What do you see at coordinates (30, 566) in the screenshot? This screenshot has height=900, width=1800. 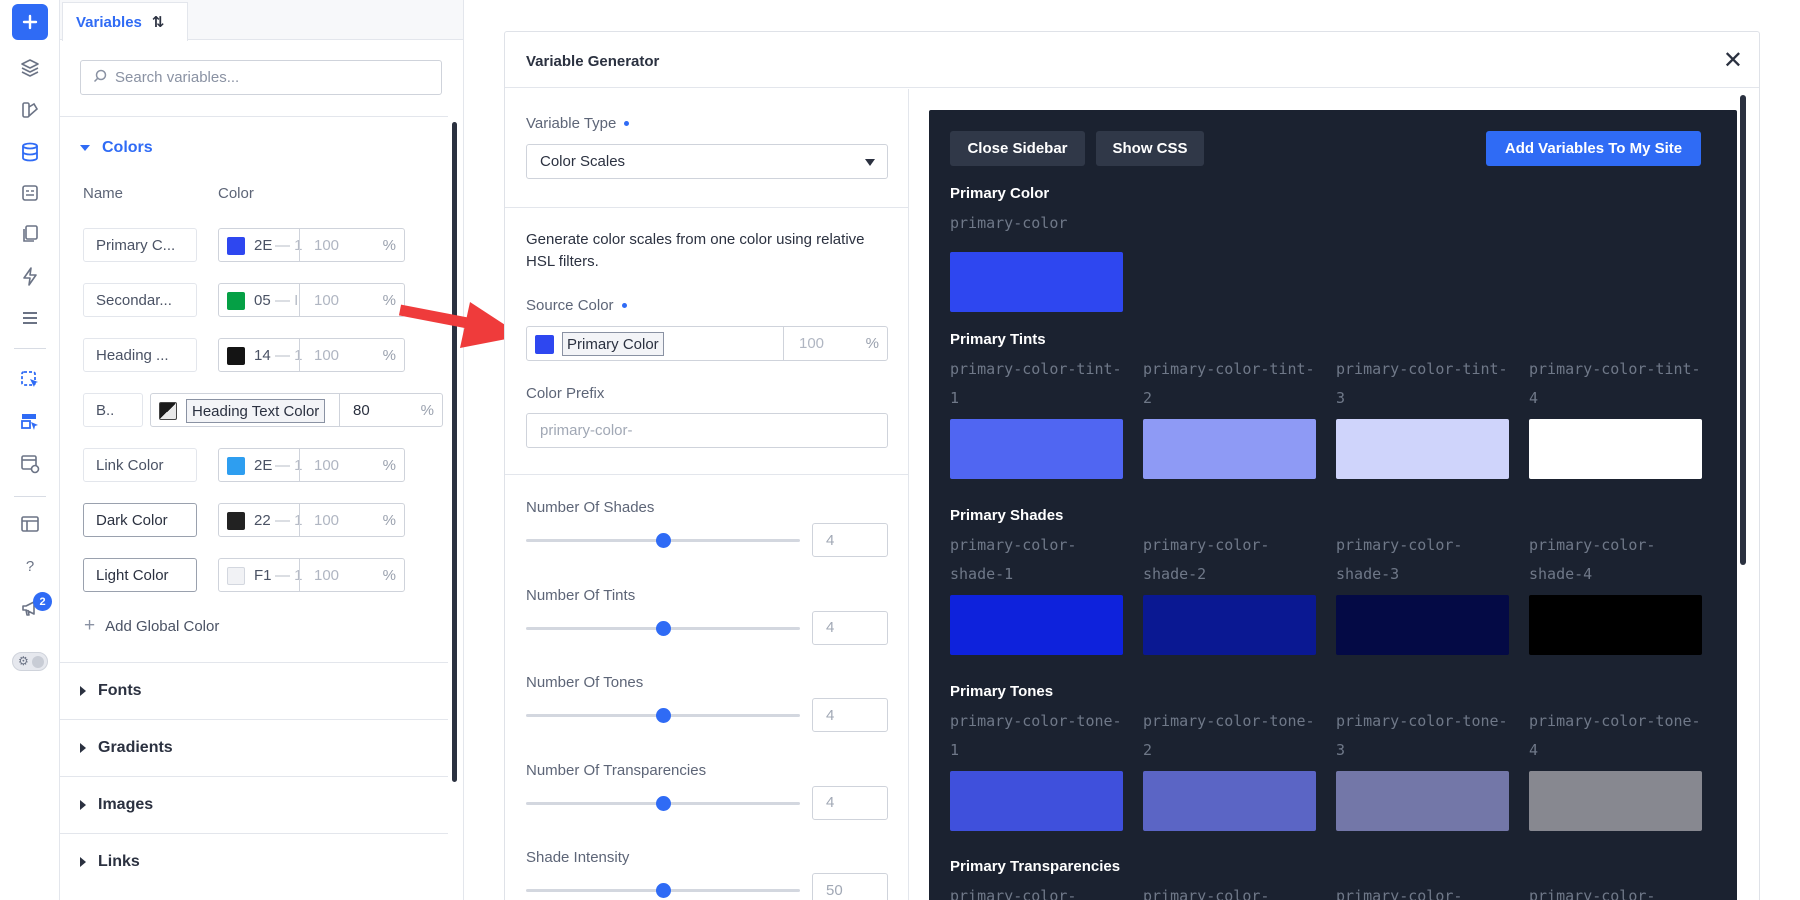 I see `help-button: ?` at bounding box center [30, 566].